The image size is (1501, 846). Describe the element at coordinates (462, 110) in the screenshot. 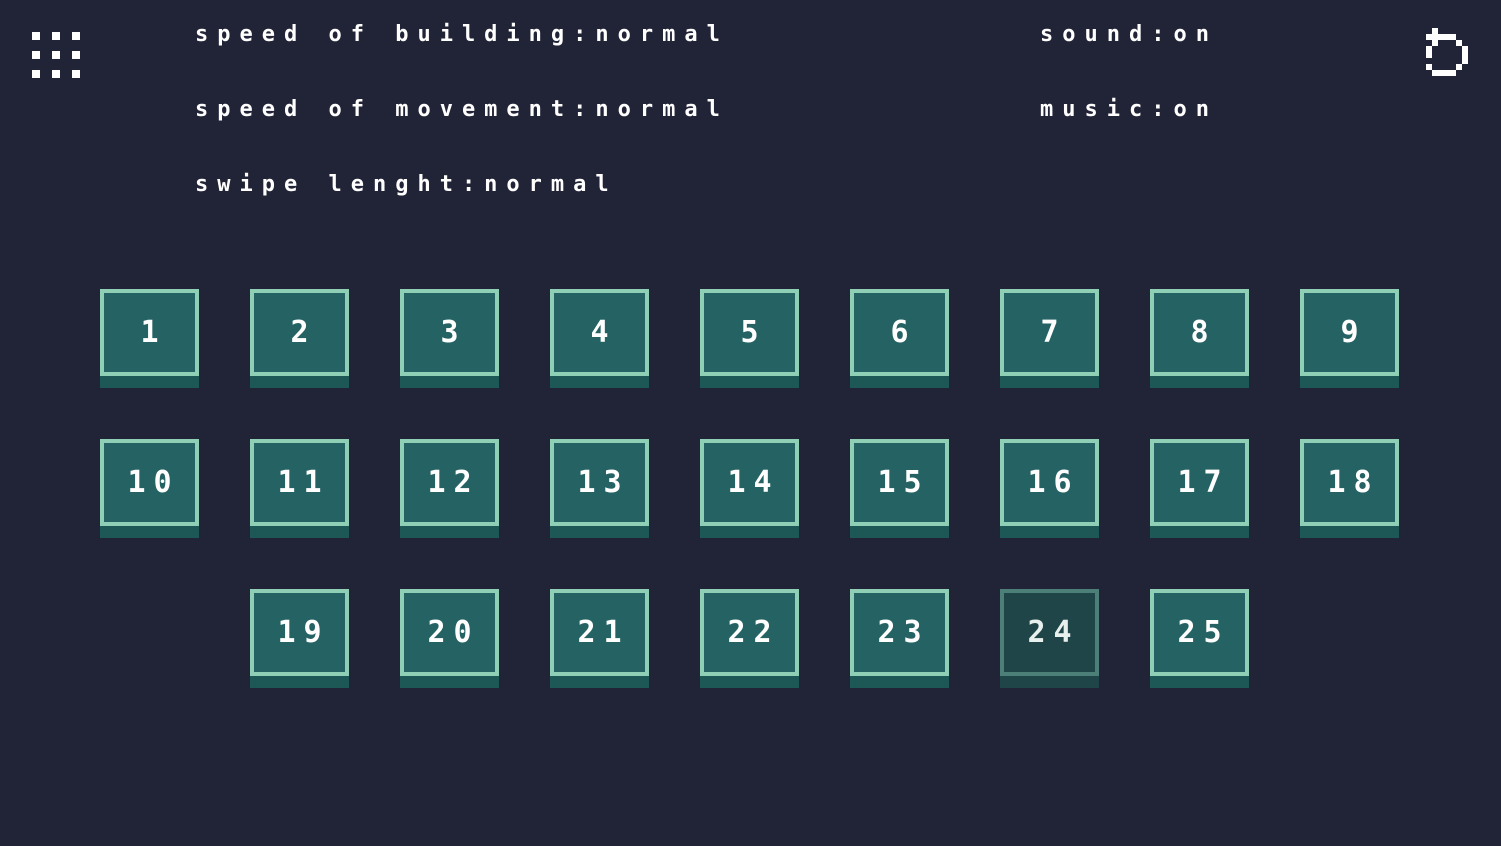

I see `speed-of-movement-setting: speed of movement:normal` at that location.